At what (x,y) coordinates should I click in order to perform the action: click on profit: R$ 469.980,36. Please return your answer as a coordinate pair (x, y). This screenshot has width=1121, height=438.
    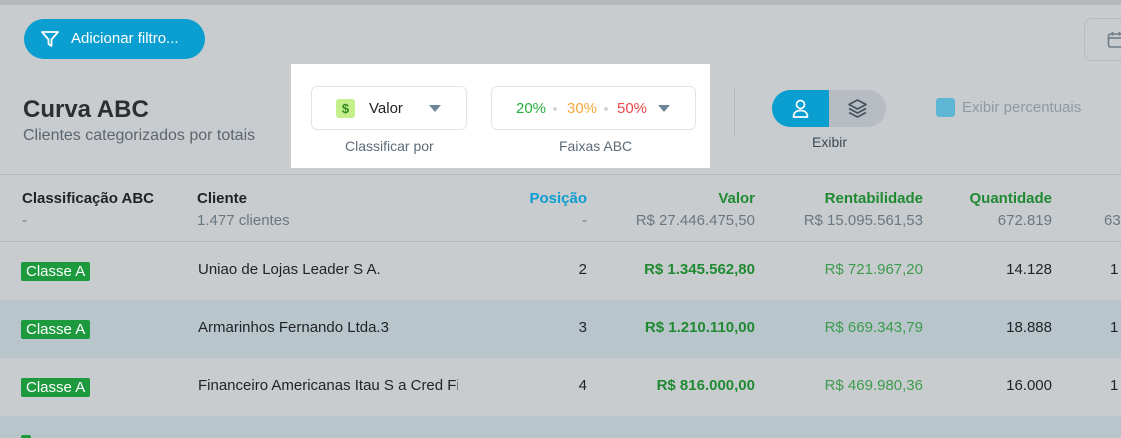
    Looking at the image, I should click on (873, 385).